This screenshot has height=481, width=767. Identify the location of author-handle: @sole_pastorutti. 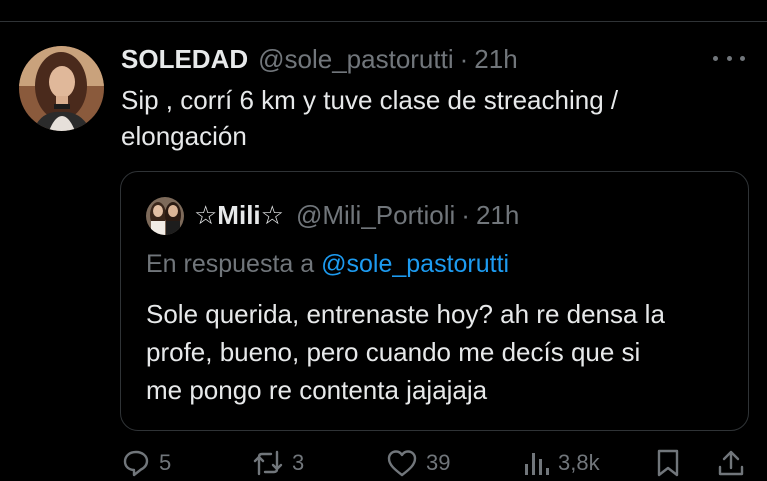
(356, 59).